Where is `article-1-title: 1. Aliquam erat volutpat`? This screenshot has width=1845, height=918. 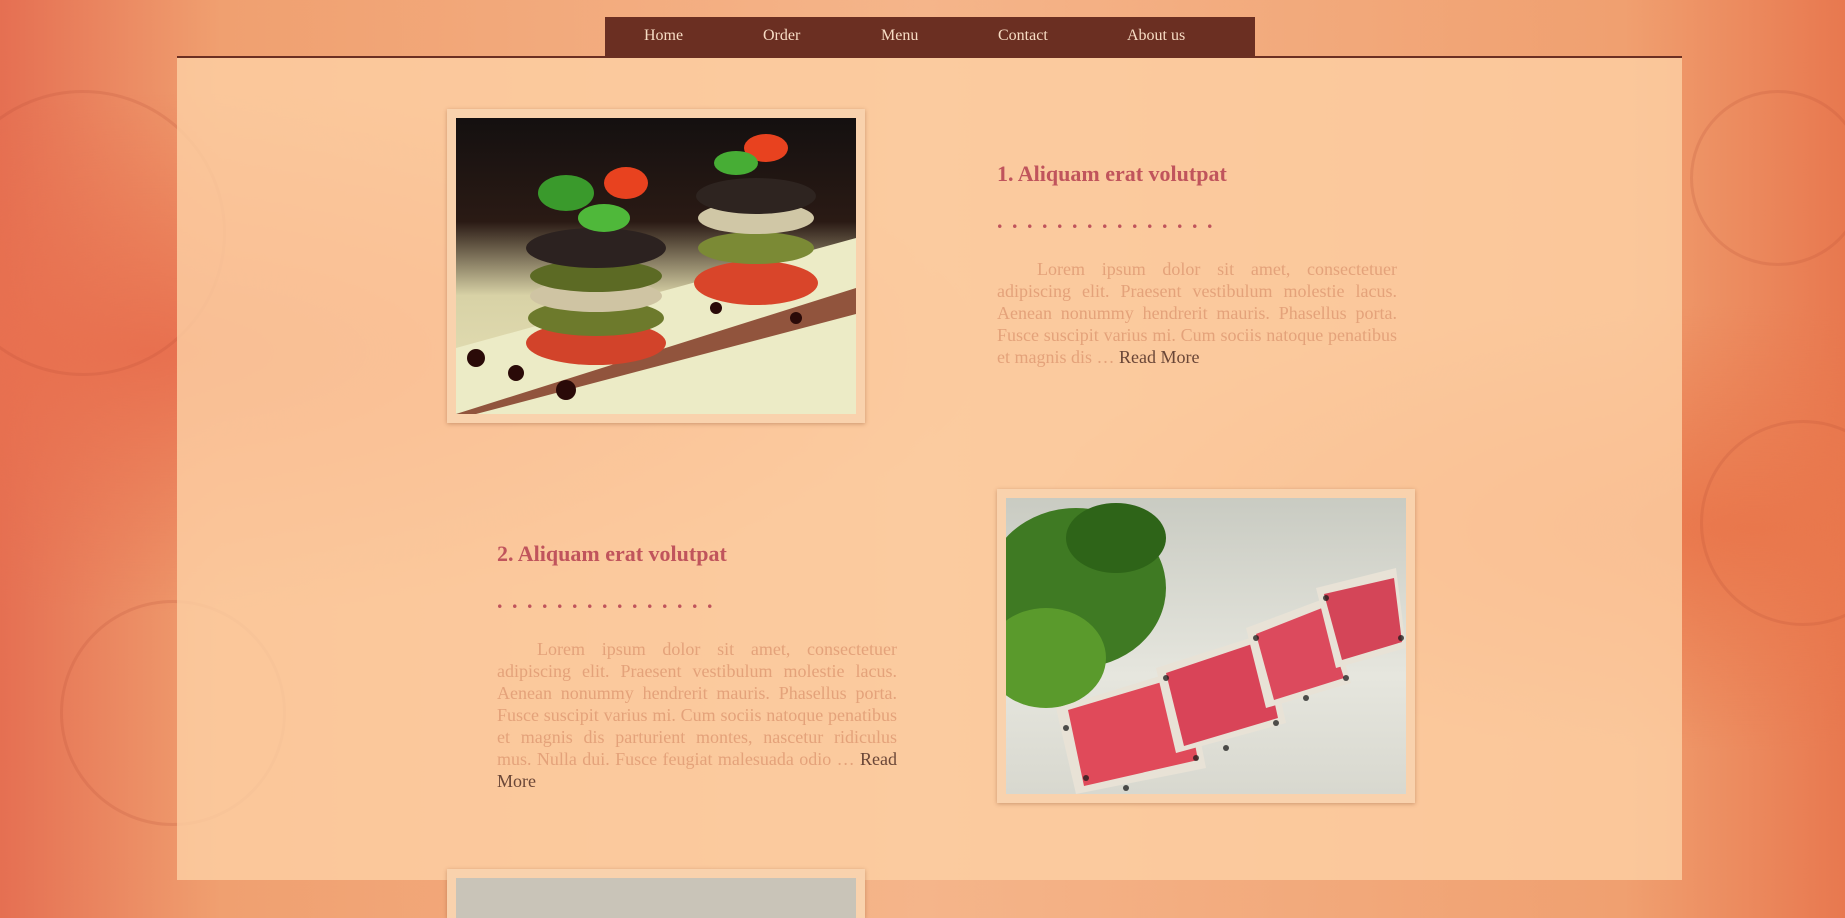
article-1-title: 1. Aliquam erat volutpat is located at coordinates (1112, 174).